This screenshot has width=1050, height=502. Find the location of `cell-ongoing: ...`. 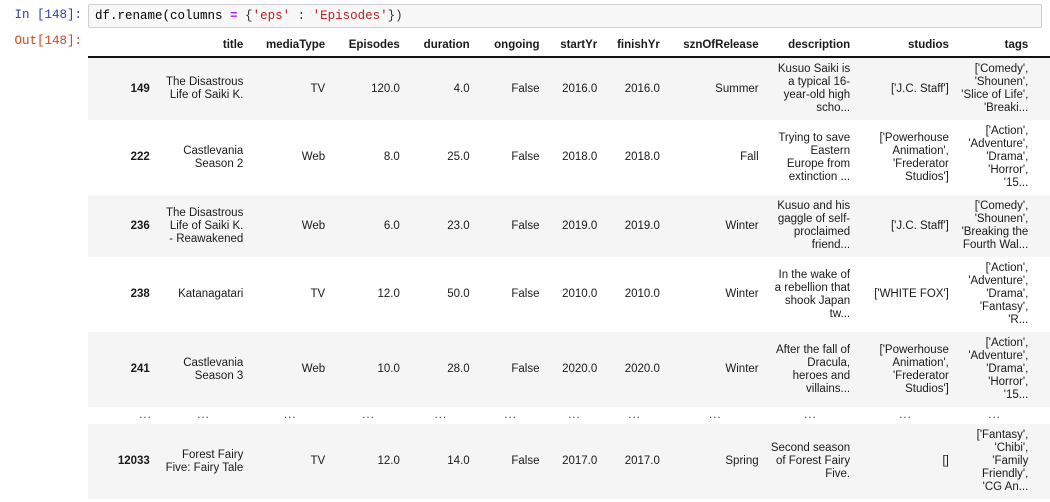

cell-ongoing: ... is located at coordinates (510, 415).